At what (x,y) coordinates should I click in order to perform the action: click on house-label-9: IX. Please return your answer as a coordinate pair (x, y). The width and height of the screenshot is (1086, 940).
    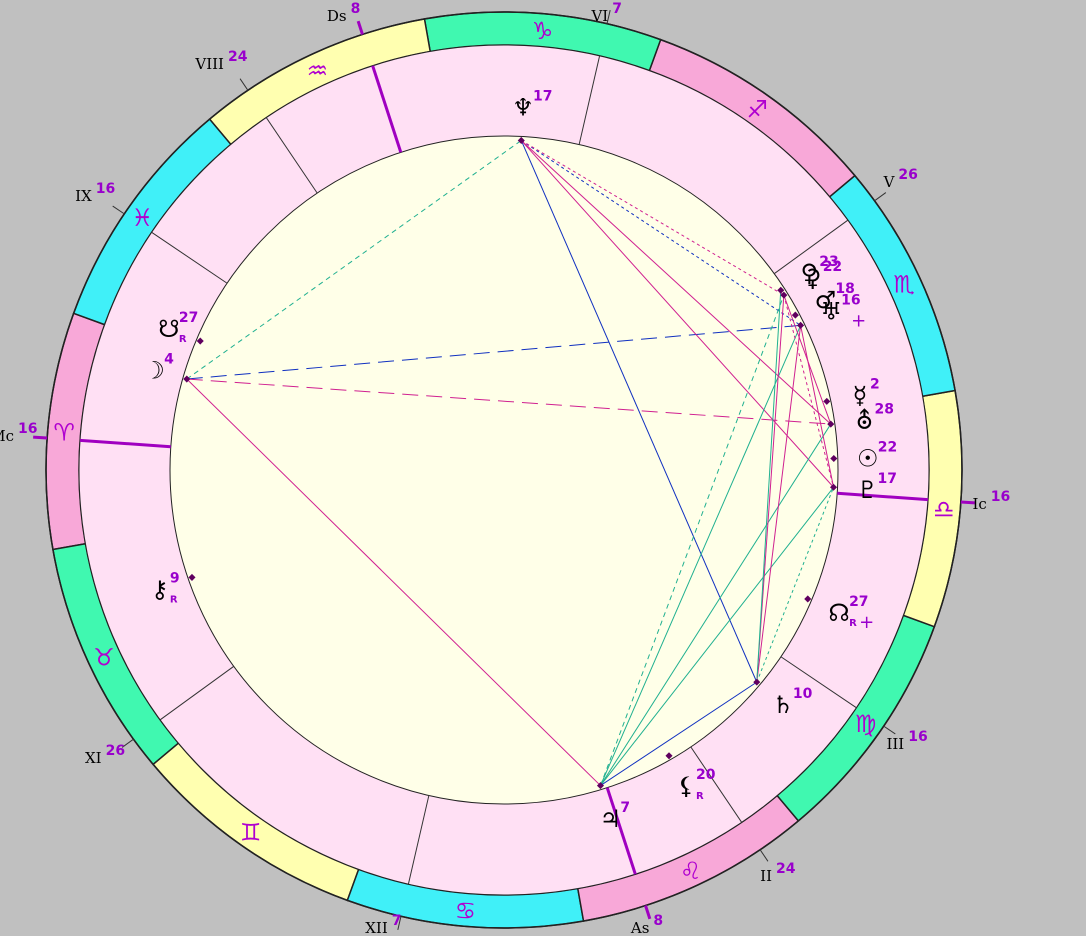
    Looking at the image, I should click on (83, 196).